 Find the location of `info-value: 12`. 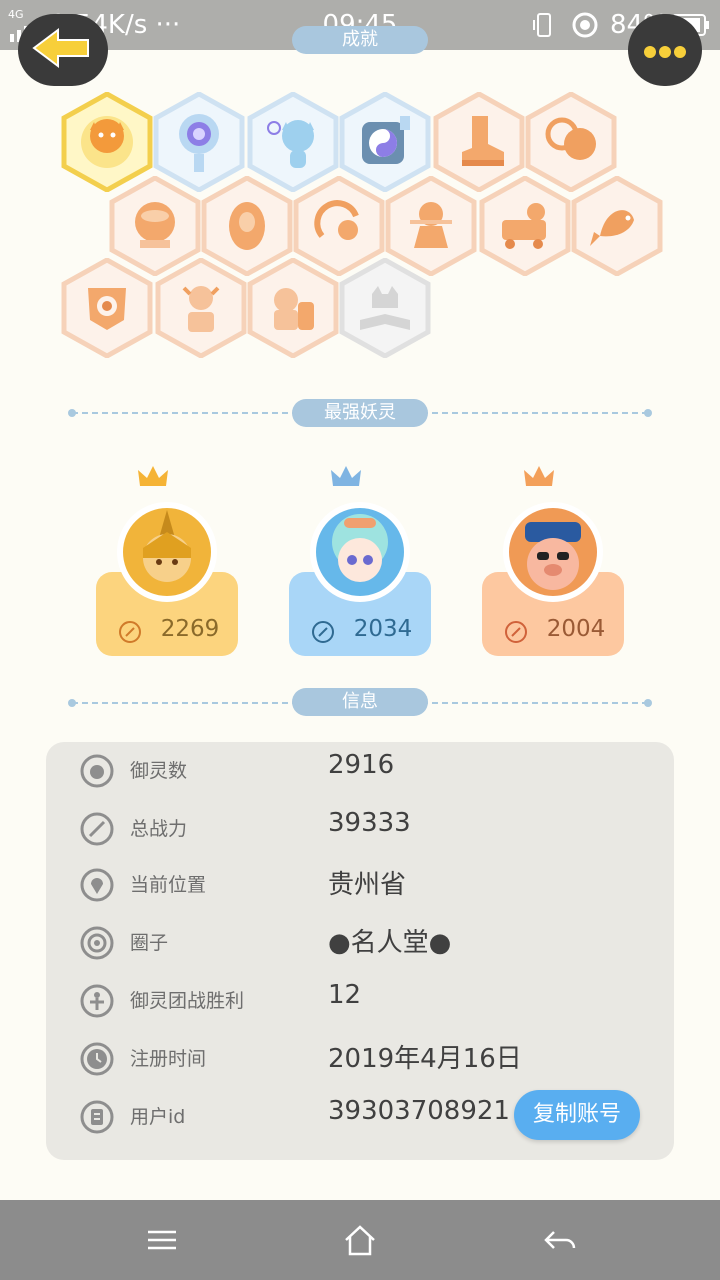

info-value: 12 is located at coordinates (345, 995).